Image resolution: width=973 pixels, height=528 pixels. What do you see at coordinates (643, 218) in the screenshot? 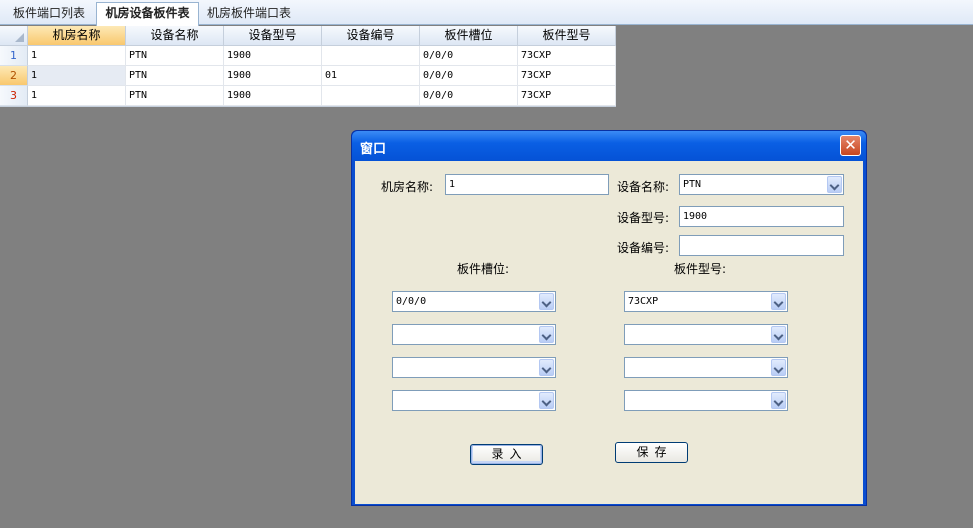
I see `device-model-label: 设备型号:` at bounding box center [643, 218].